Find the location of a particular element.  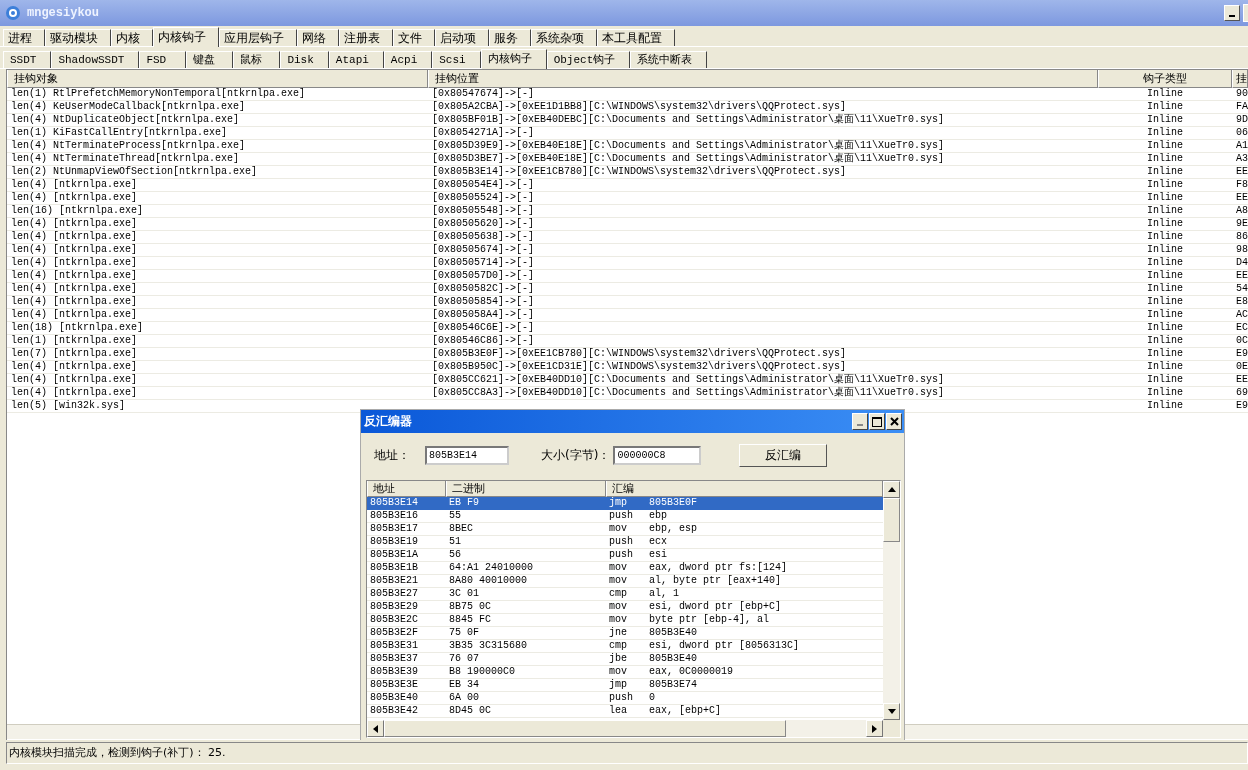

instruction-operands: eax, [ebp+C] is located at coordinates (685, 711).